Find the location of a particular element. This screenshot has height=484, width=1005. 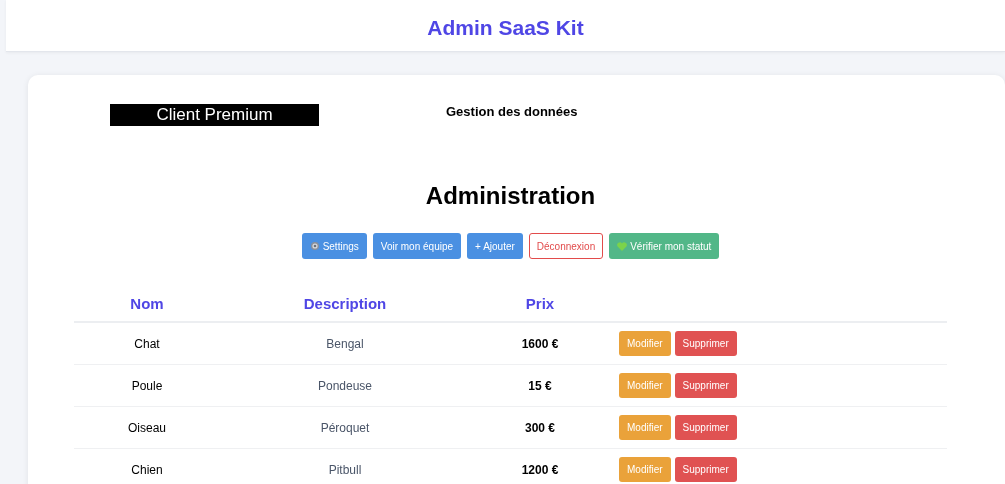

action-button: Déconnexion is located at coordinates (566, 246).